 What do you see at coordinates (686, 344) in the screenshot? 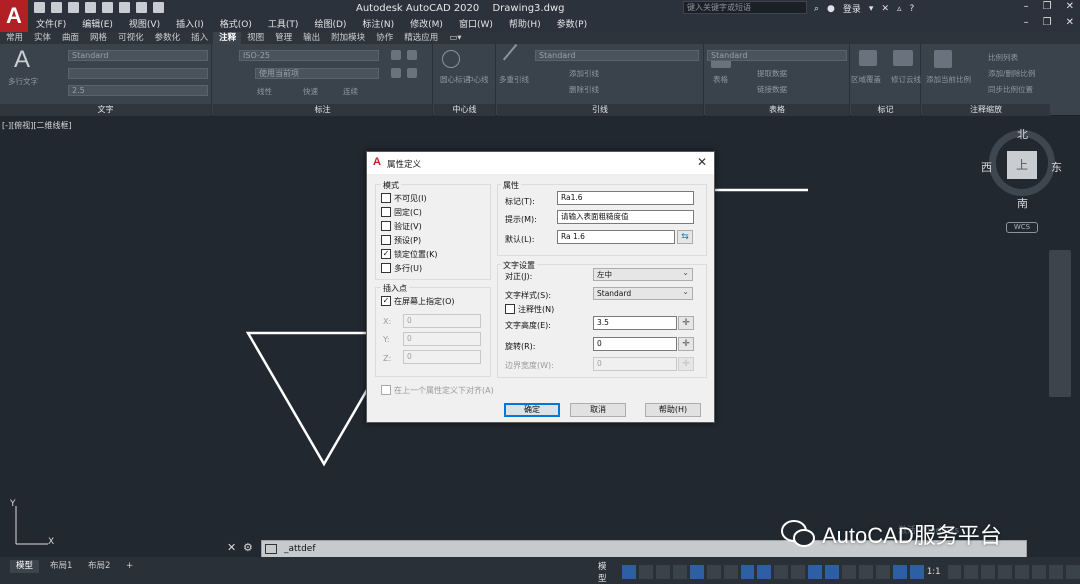
I see `pick-rotation-icon: ✛` at bounding box center [686, 344].